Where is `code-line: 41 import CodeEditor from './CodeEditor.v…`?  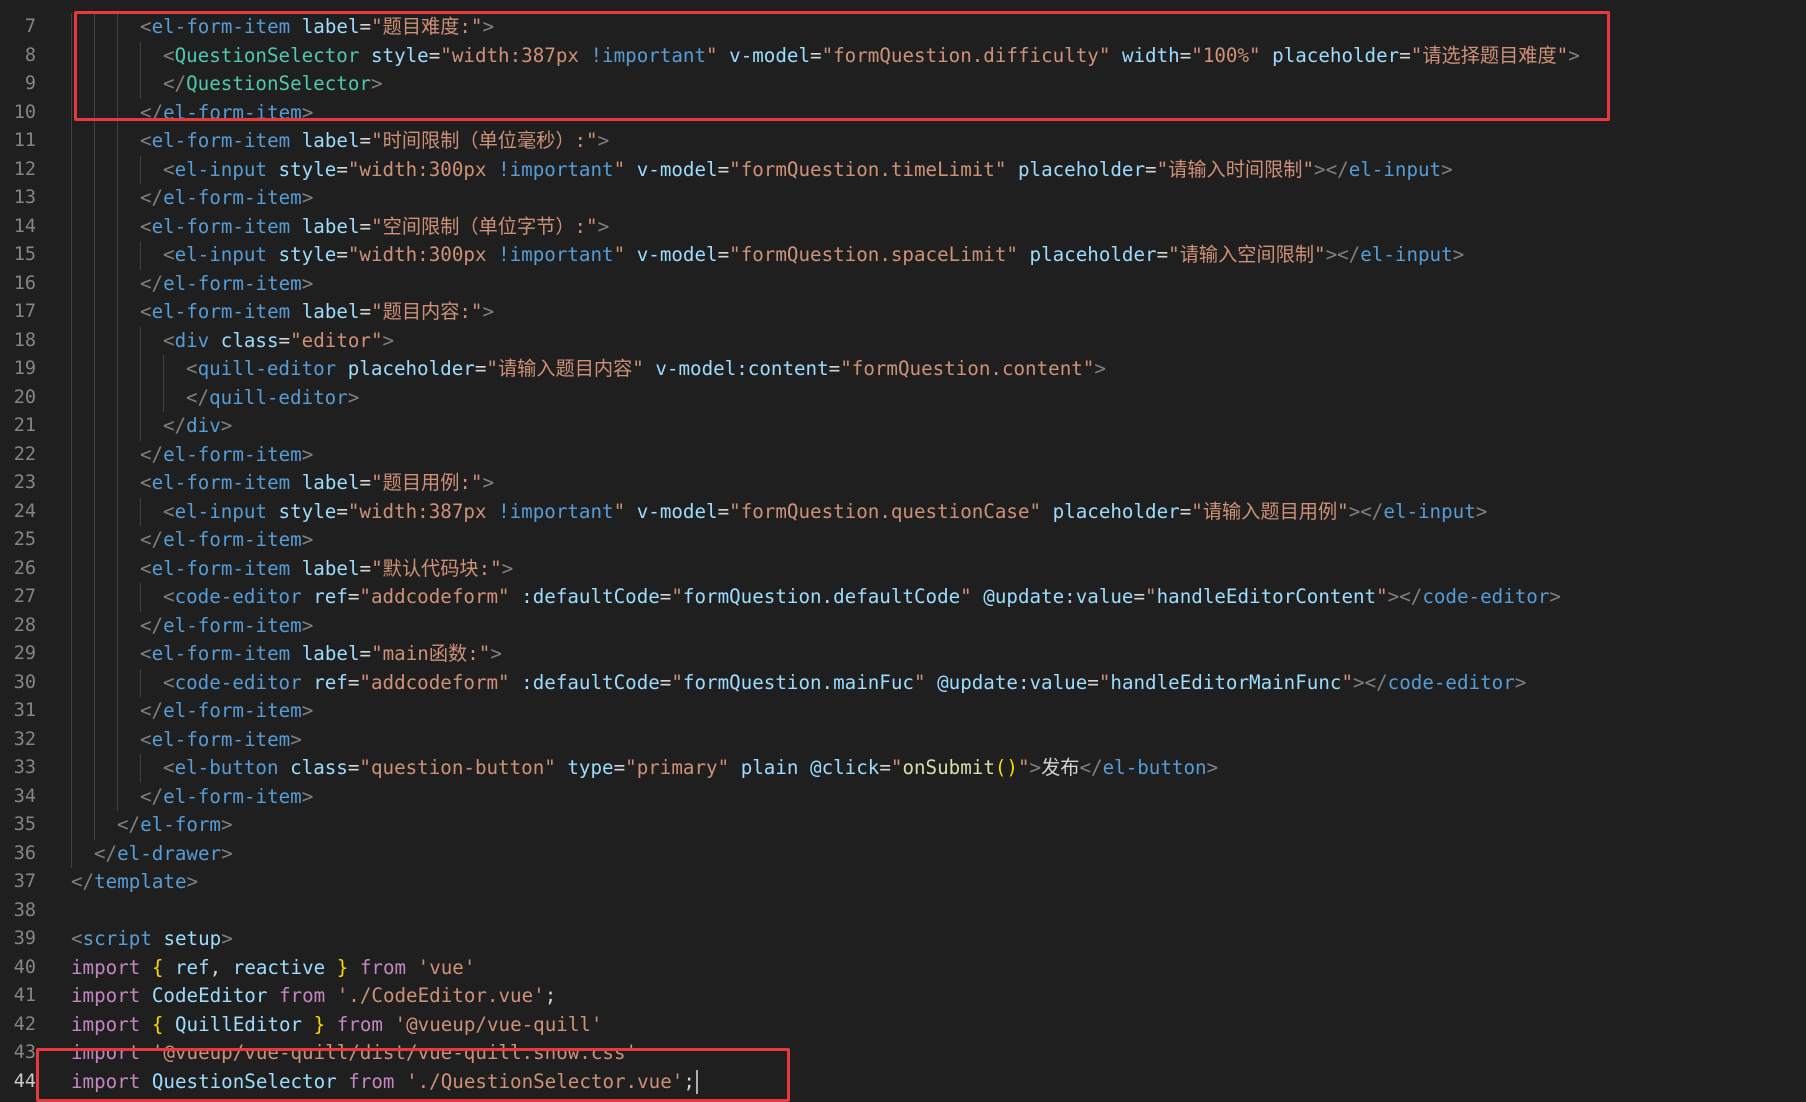 code-line: 41 import CodeEditor from './CodeEditor.v… is located at coordinates (903, 996).